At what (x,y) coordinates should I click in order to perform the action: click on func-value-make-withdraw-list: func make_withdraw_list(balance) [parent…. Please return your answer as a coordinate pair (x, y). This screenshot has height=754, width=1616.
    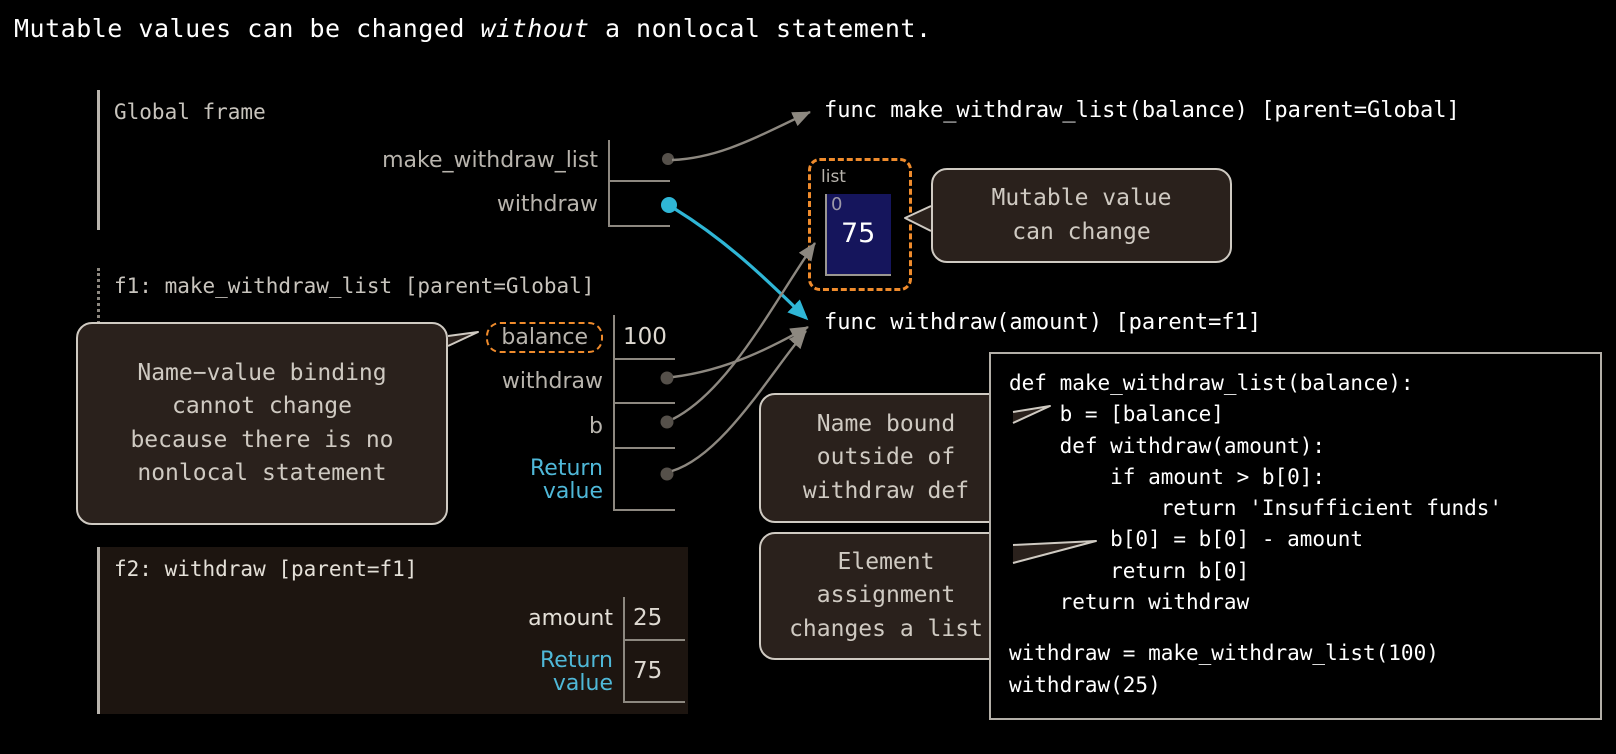
    Looking at the image, I should click on (1142, 110).